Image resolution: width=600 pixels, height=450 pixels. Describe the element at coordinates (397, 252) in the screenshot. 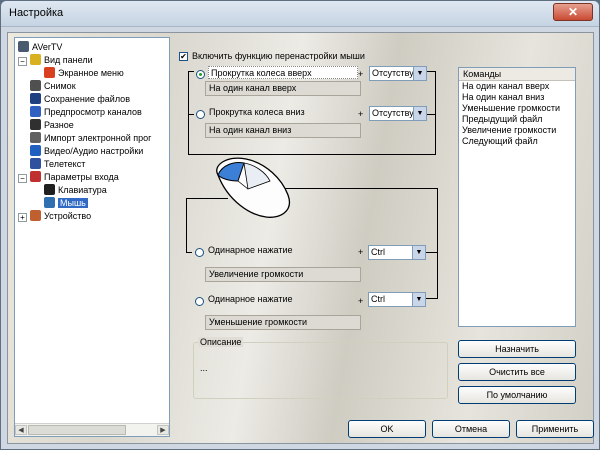

I see `left-click-modifier-select: Ctrl ▼` at that location.